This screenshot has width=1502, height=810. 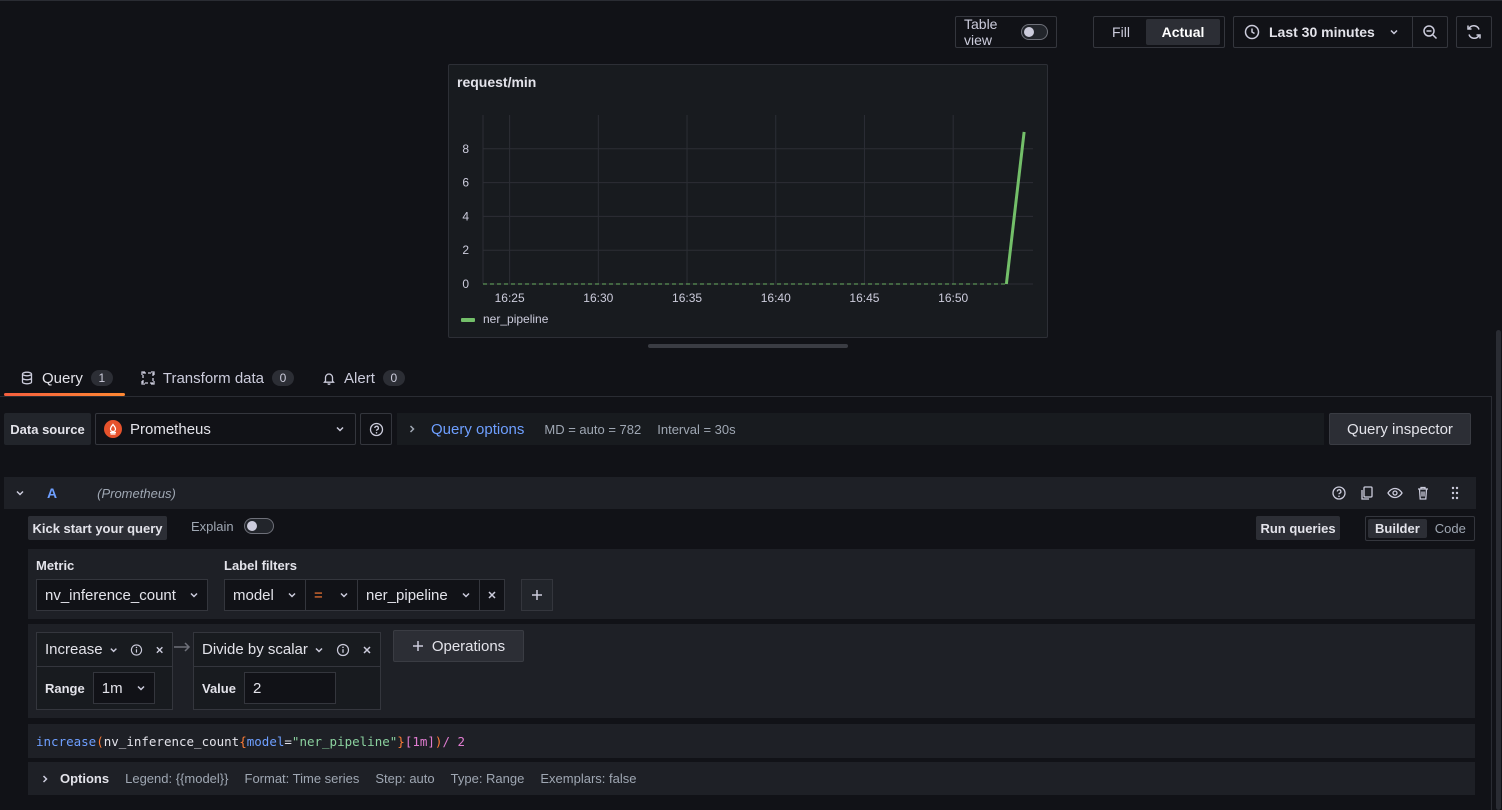 I want to click on table-view-switch, so click(x=1034, y=32).